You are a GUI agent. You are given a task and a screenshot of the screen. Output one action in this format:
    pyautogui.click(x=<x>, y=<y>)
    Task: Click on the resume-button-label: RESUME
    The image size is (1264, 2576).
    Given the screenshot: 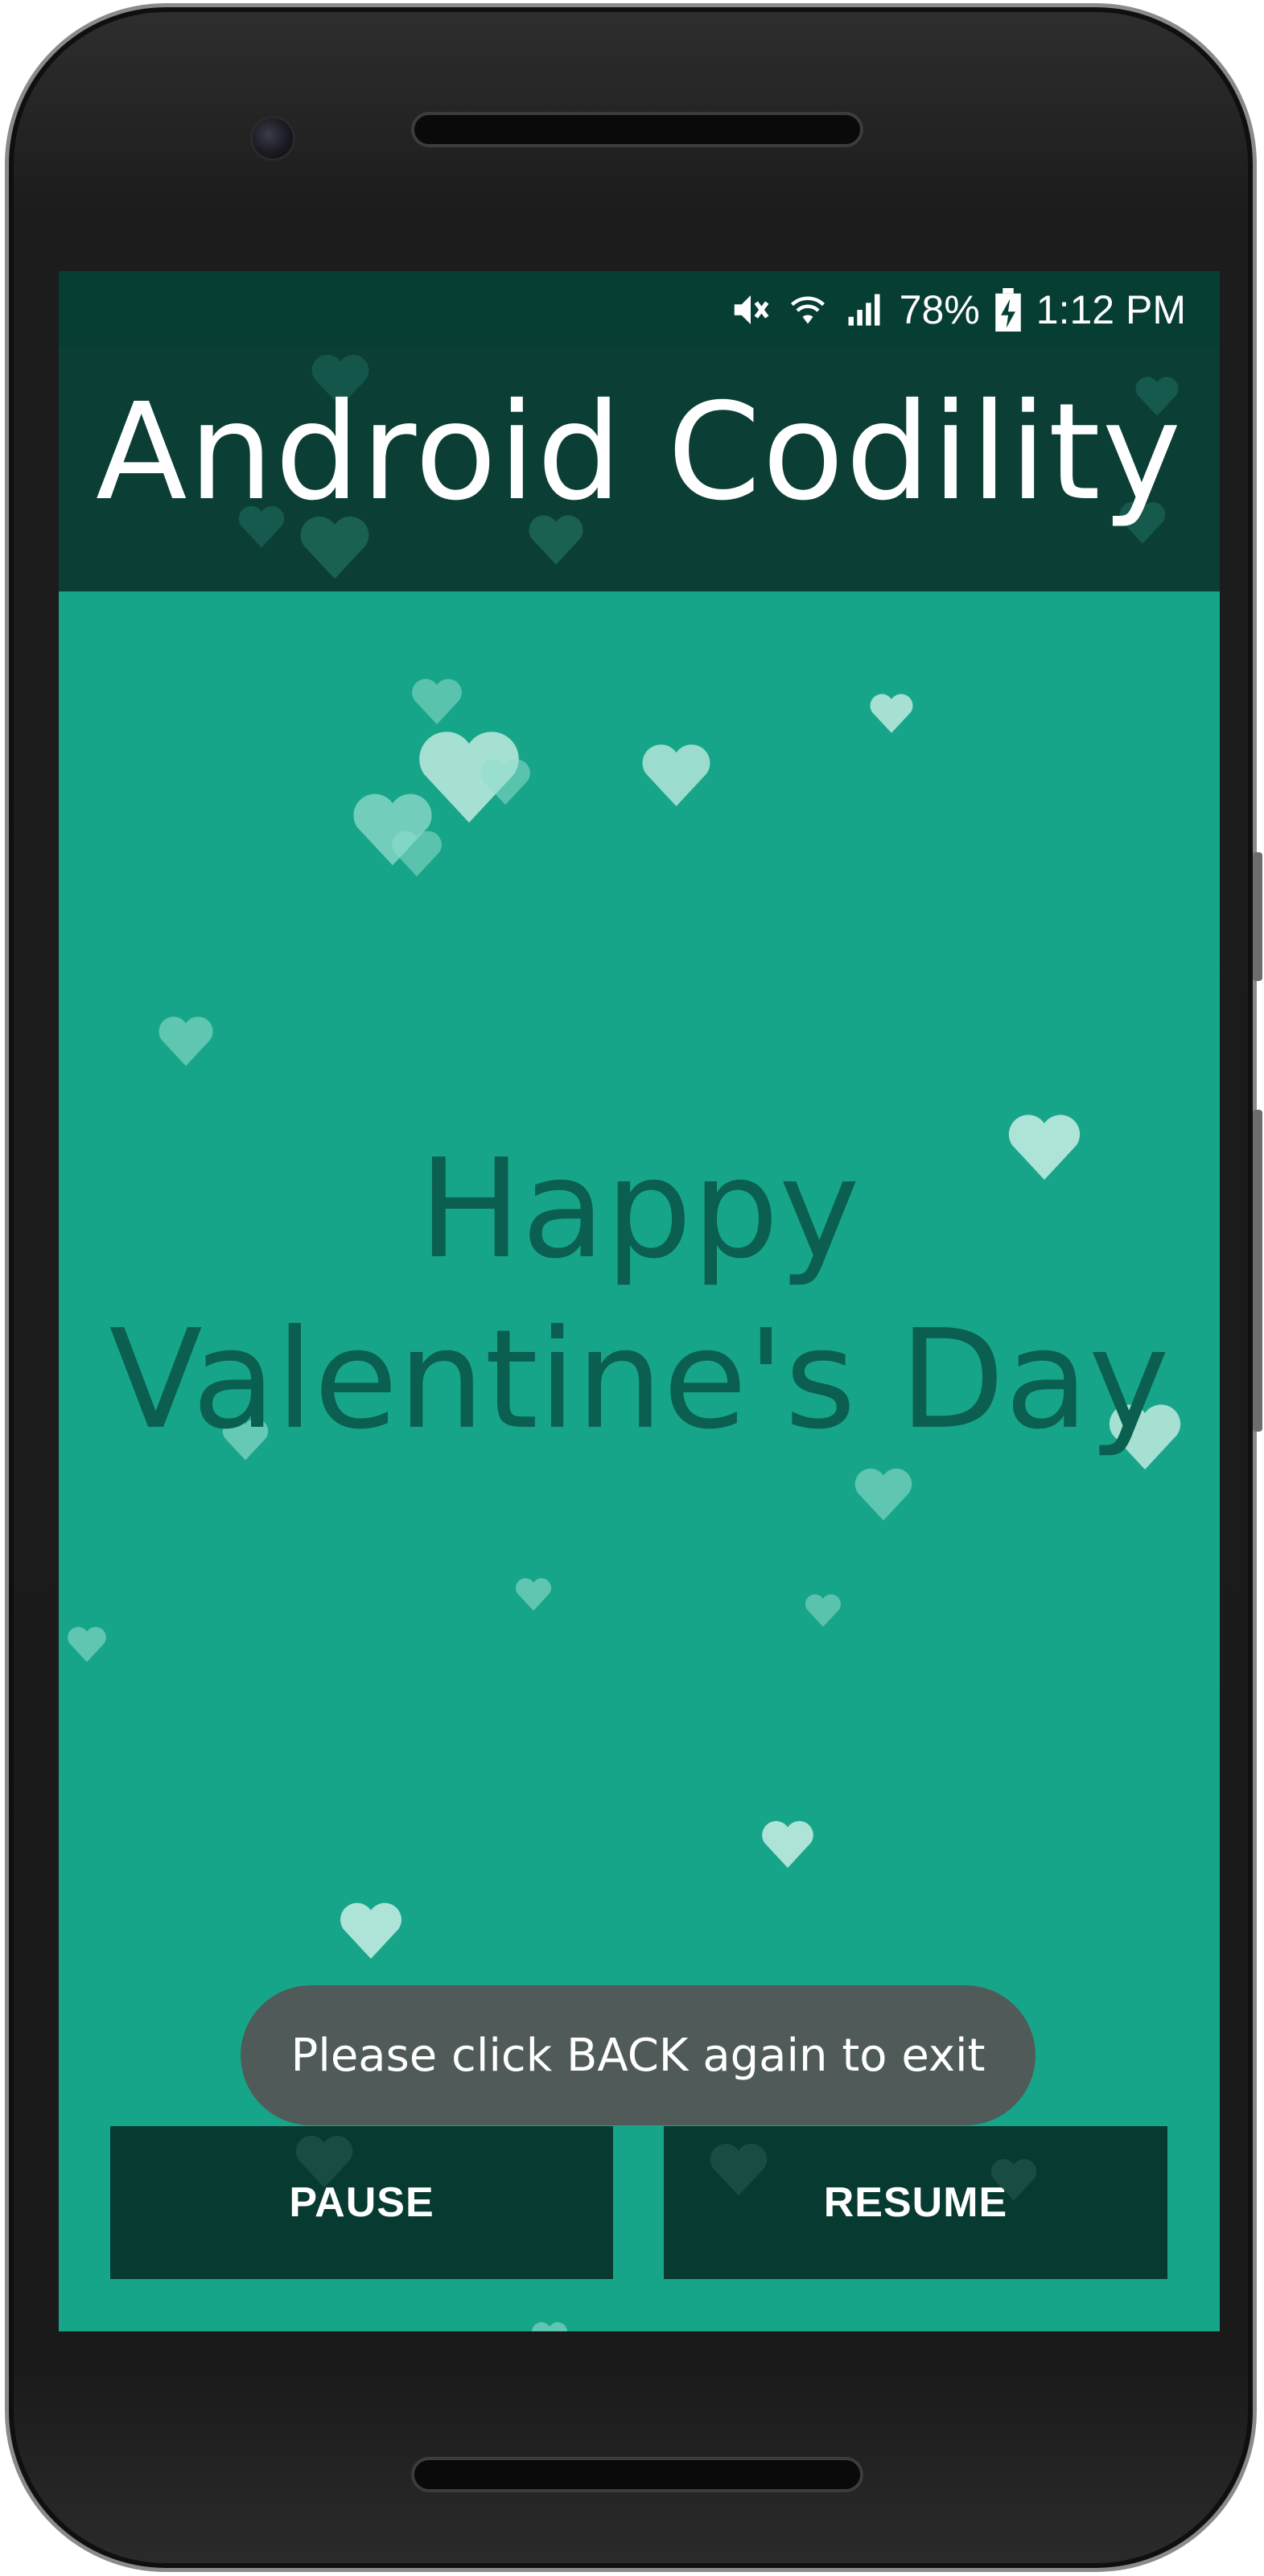 What is the action you would take?
    pyautogui.click(x=915, y=2202)
    